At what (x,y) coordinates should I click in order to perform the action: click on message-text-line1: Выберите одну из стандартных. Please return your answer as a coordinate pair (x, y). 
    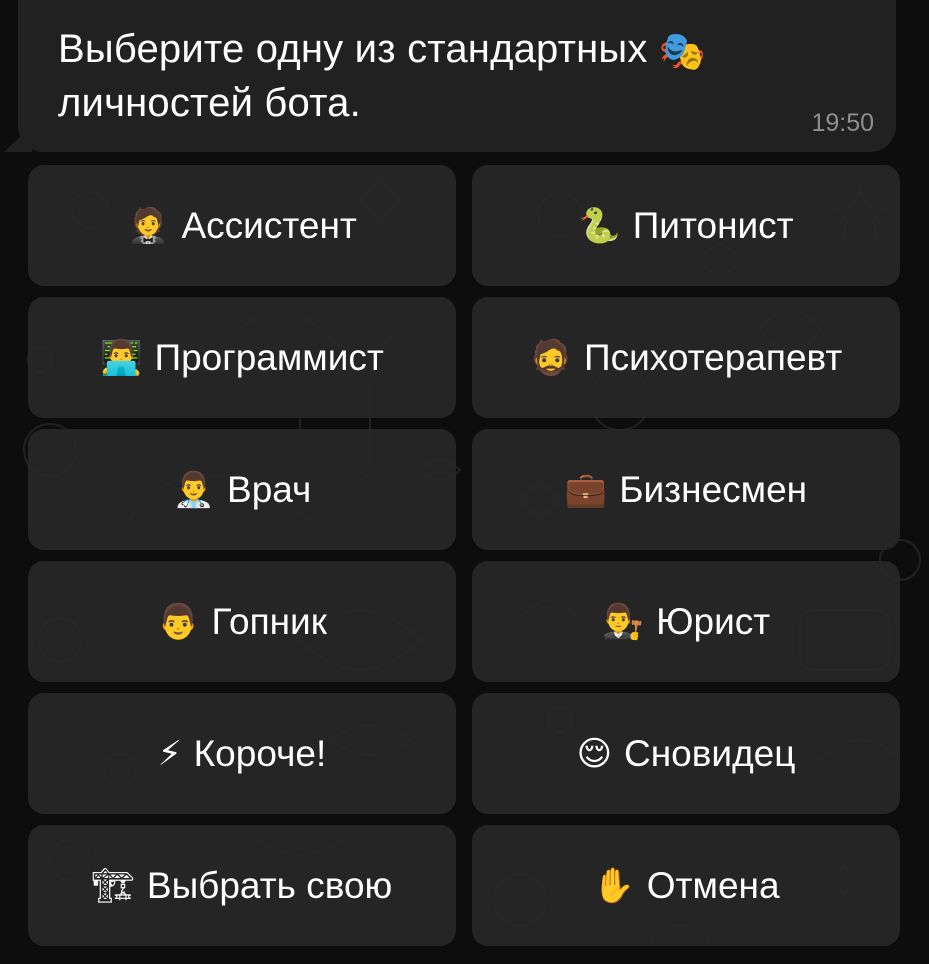
    Looking at the image, I should click on (353, 49).